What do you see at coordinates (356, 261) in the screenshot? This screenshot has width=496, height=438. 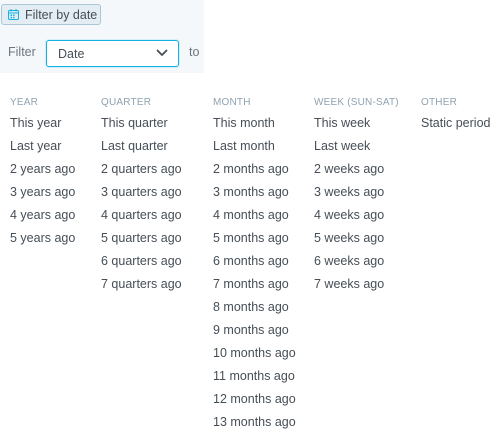 I see `period-option-week-6: 6 weeks ago` at bounding box center [356, 261].